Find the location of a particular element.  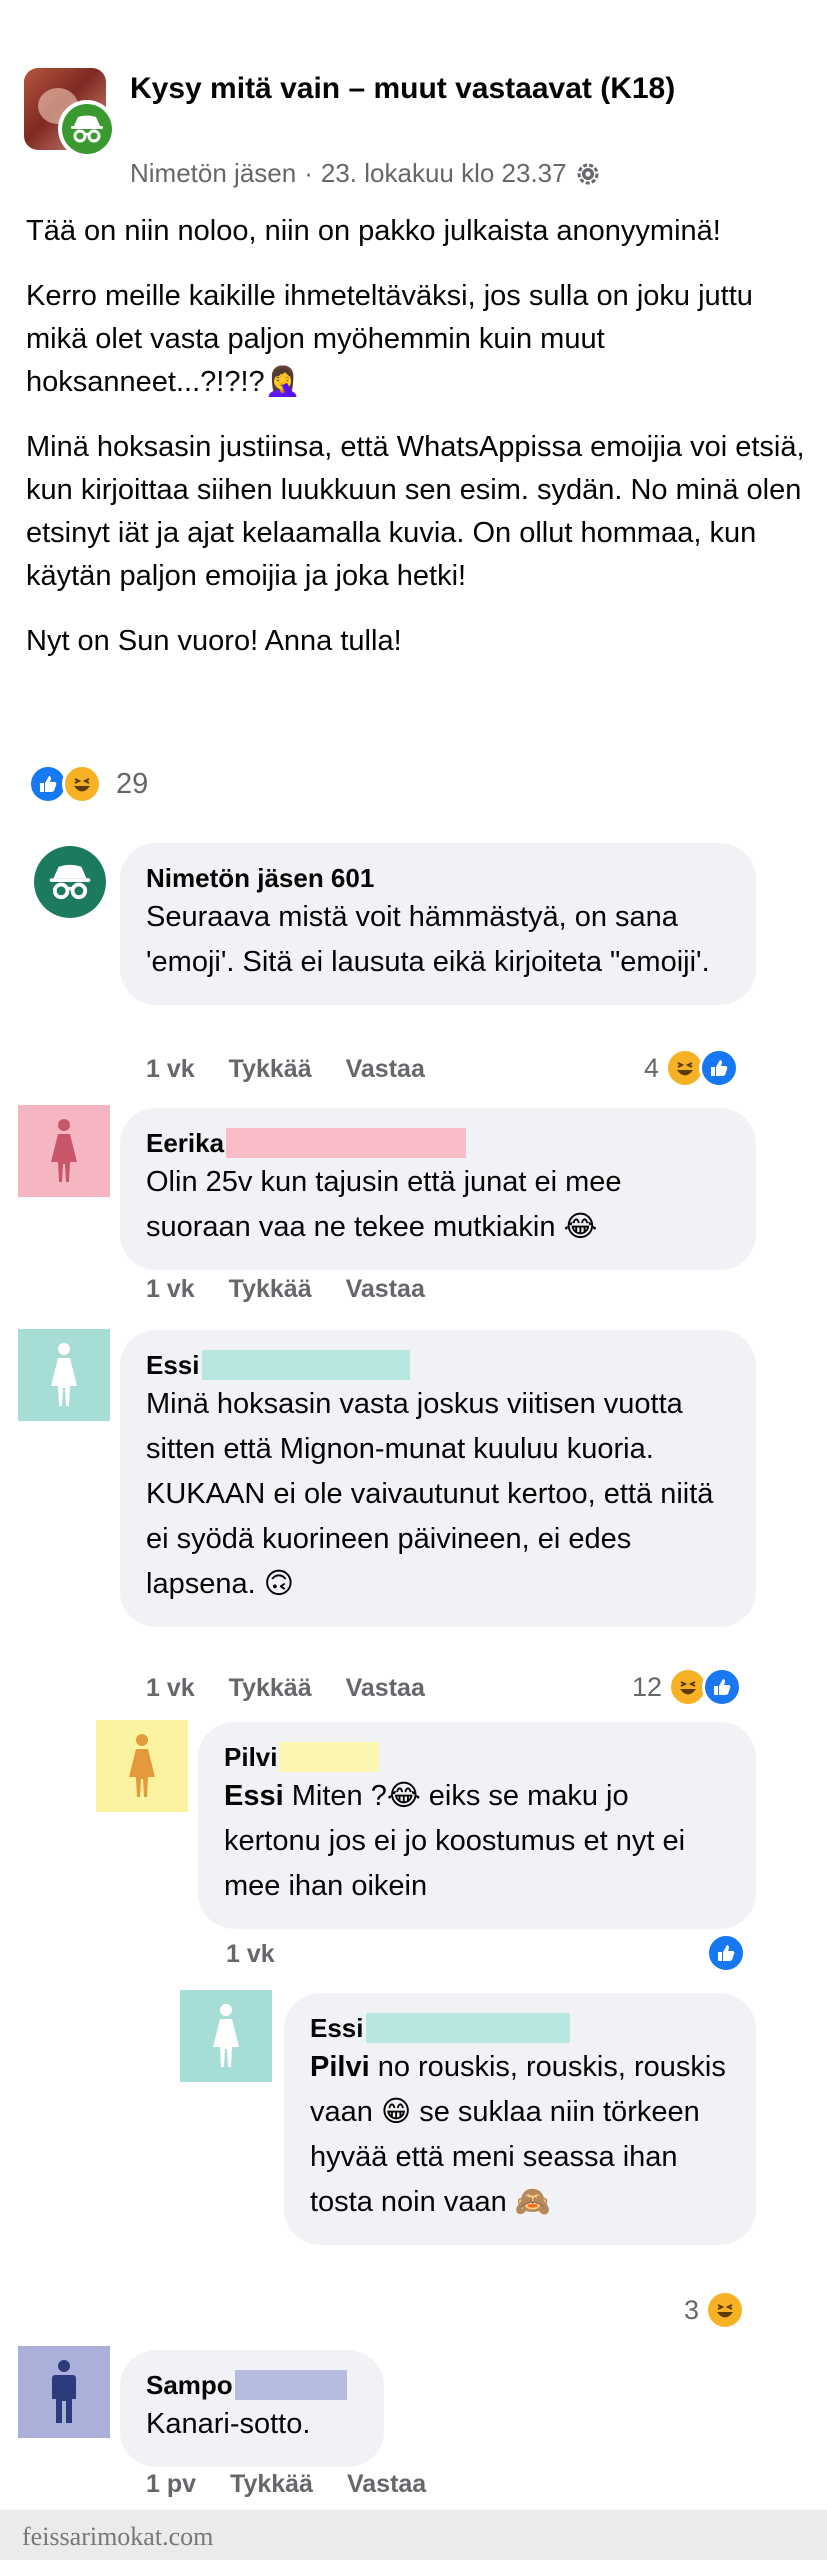

comment-reaction-count: 3 is located at coordinates (692, 2309).